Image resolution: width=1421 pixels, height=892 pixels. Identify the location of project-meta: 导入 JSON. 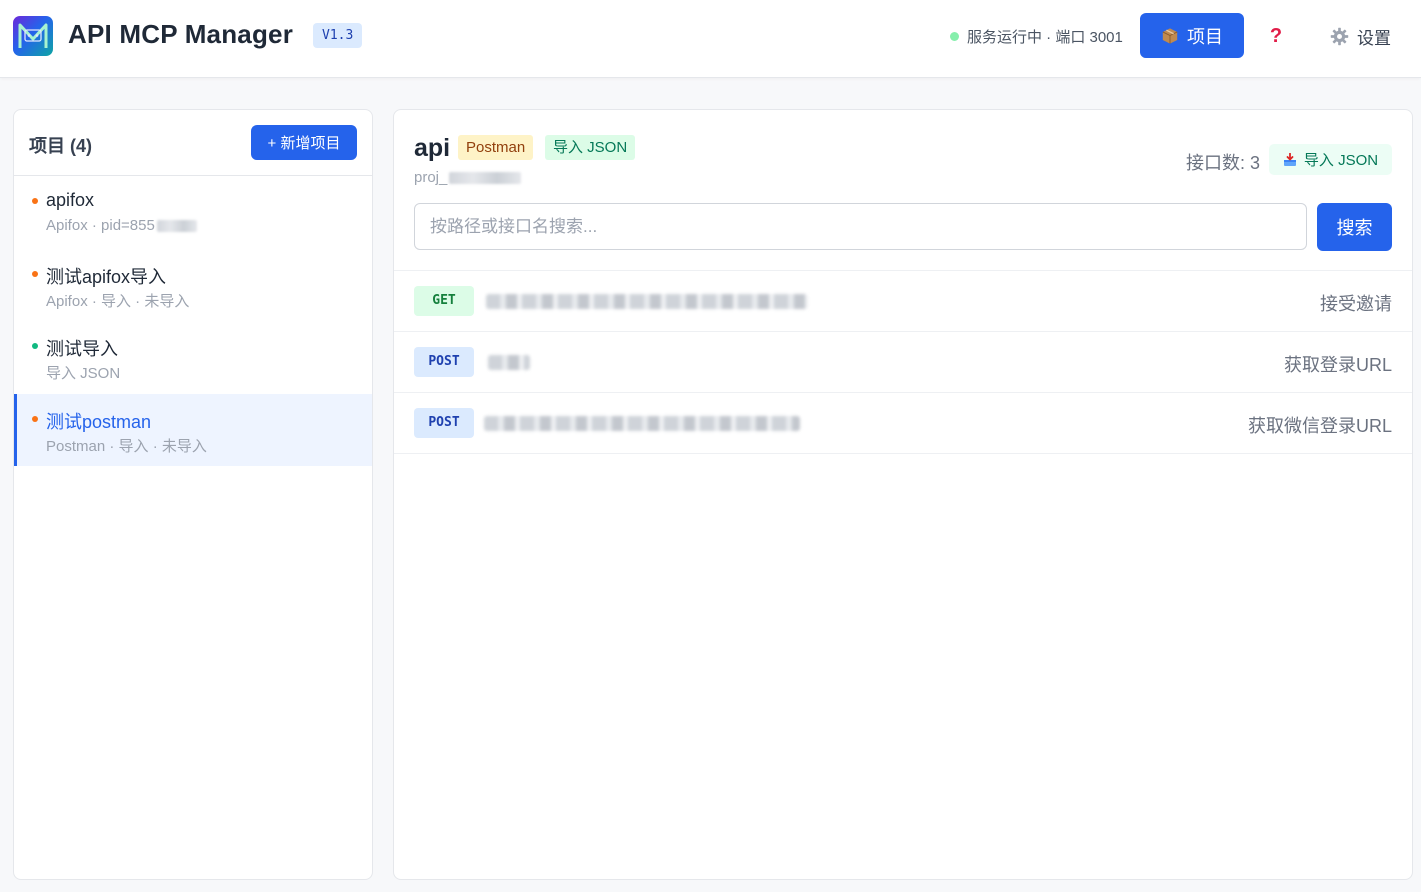
(83, 372).